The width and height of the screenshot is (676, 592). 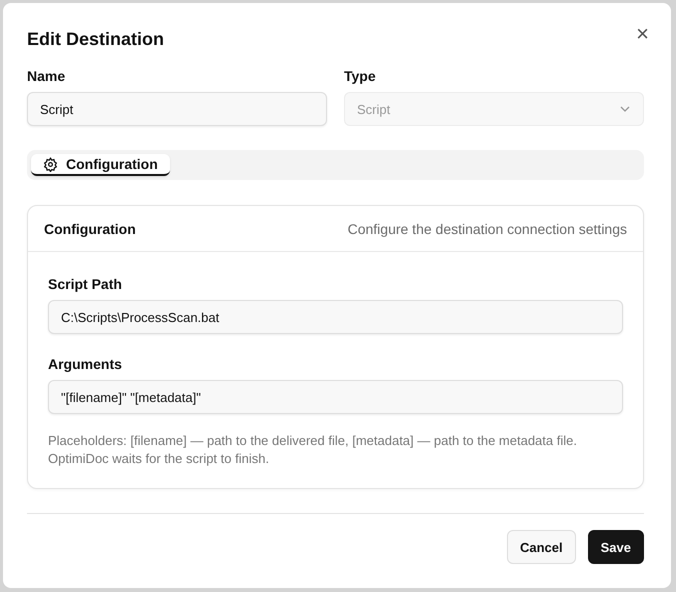 I want to click on field-label: Name, so click(x=46, y=76).